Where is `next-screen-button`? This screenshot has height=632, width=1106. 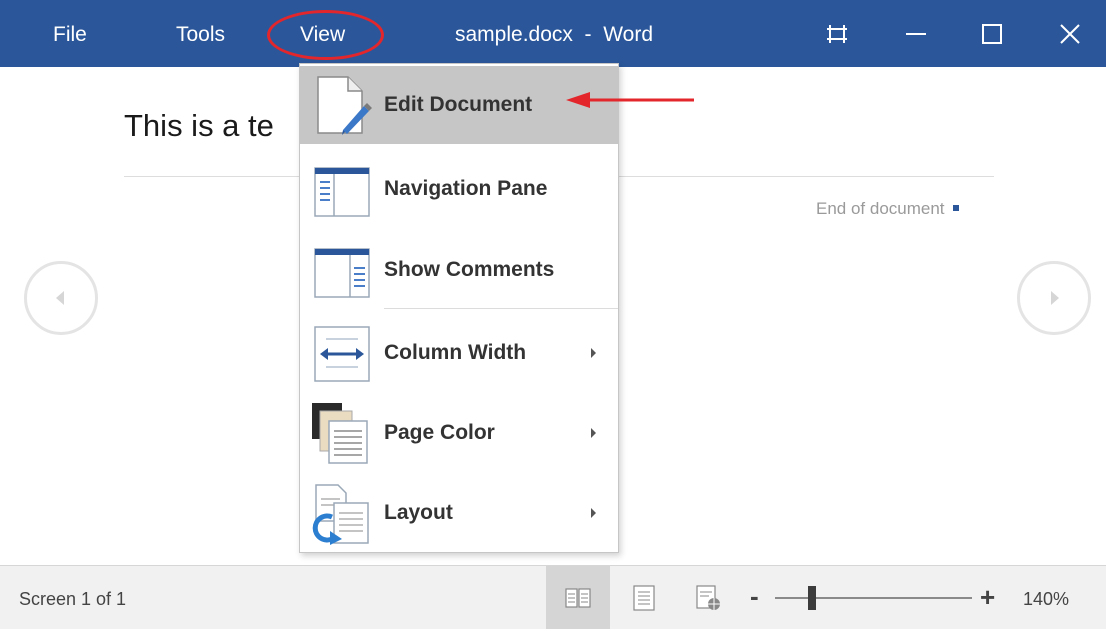
next-screen-button is located at coordinates (1054, 298).